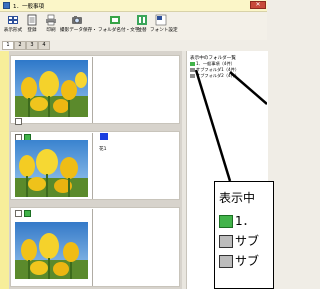 The height and width of the screenshot is (289, 320). What do you see at coordinates (226, 221) in the screenshot?
I see `new-folder-icon` at bounding box center [226, 221].